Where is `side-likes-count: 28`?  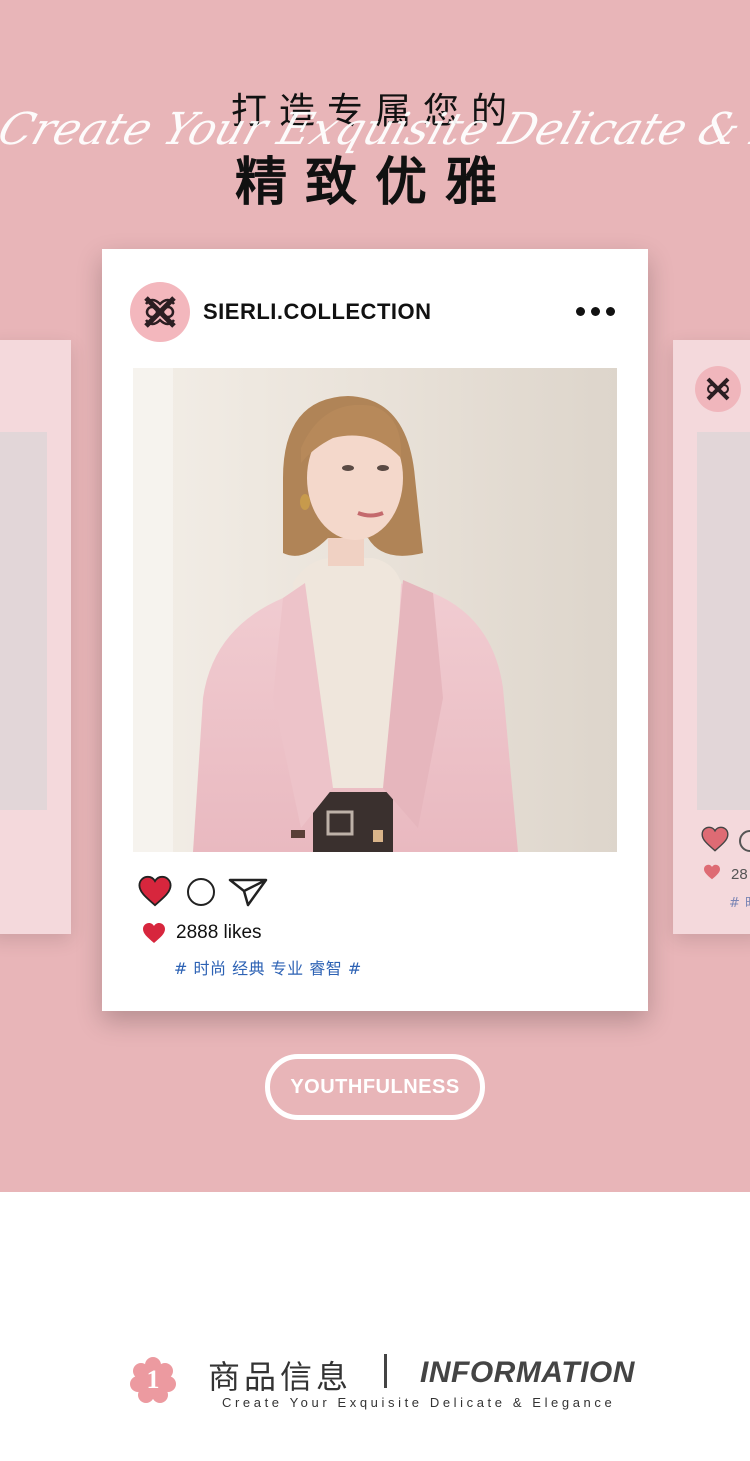
side-likes-count: 28 is located at coordinates (739, 874).